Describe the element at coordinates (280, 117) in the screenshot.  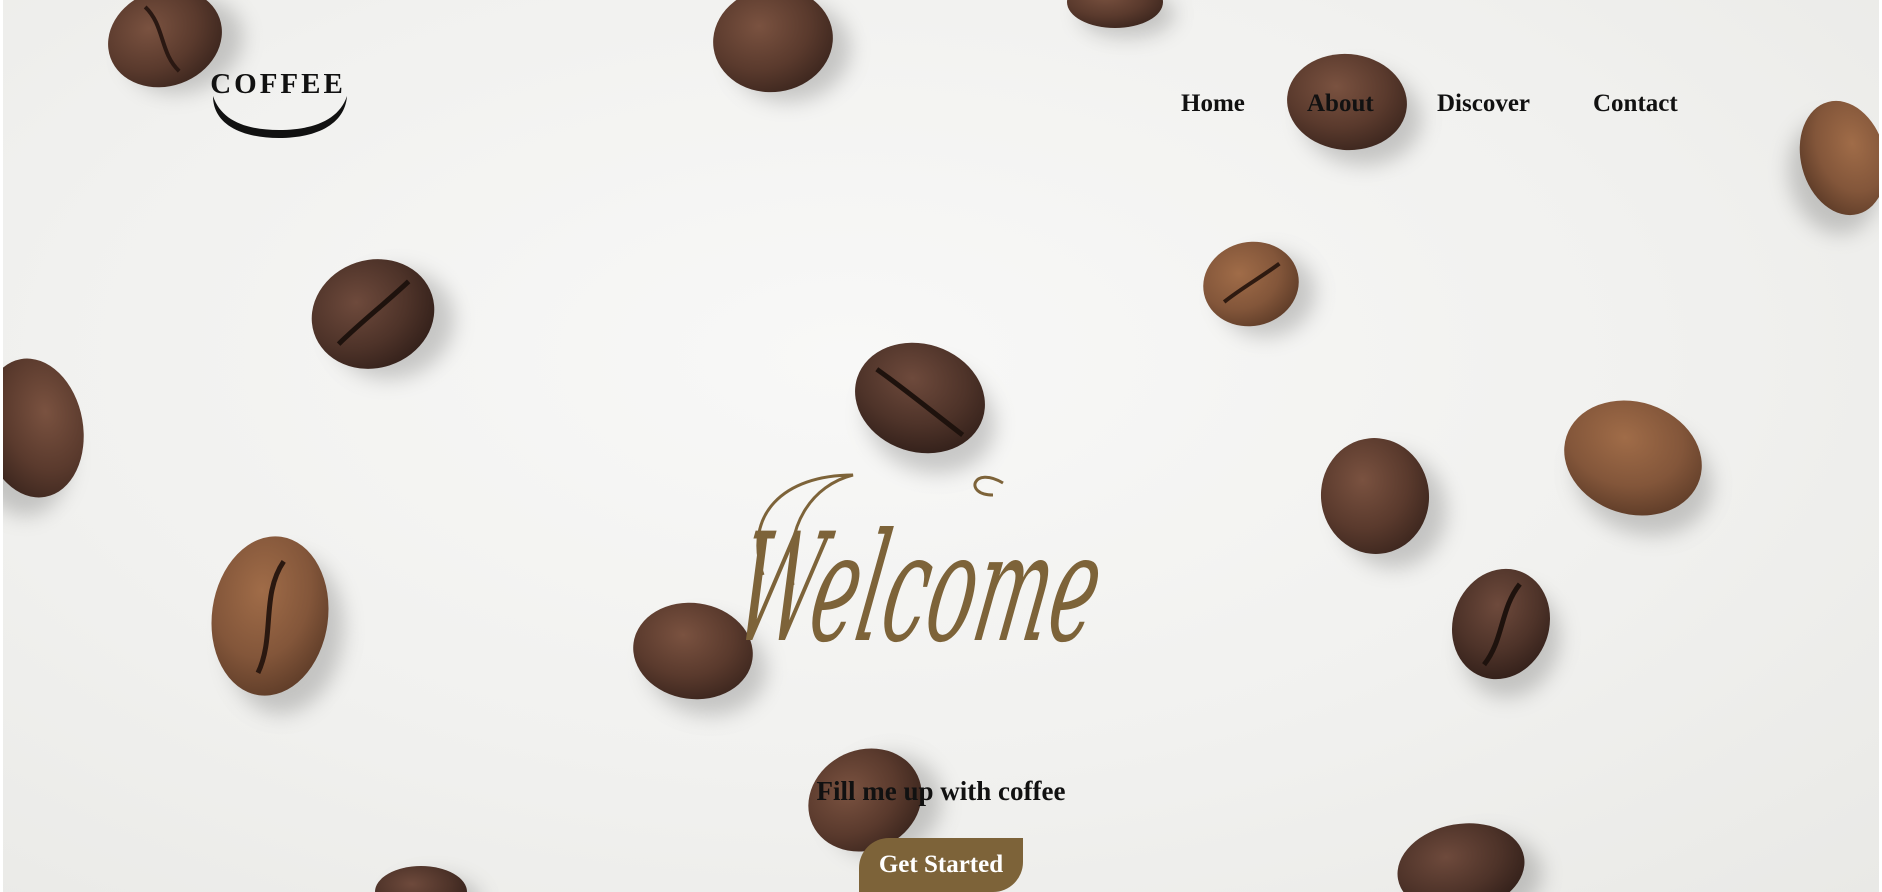
I see `logo-swoosh-icon` at that location.